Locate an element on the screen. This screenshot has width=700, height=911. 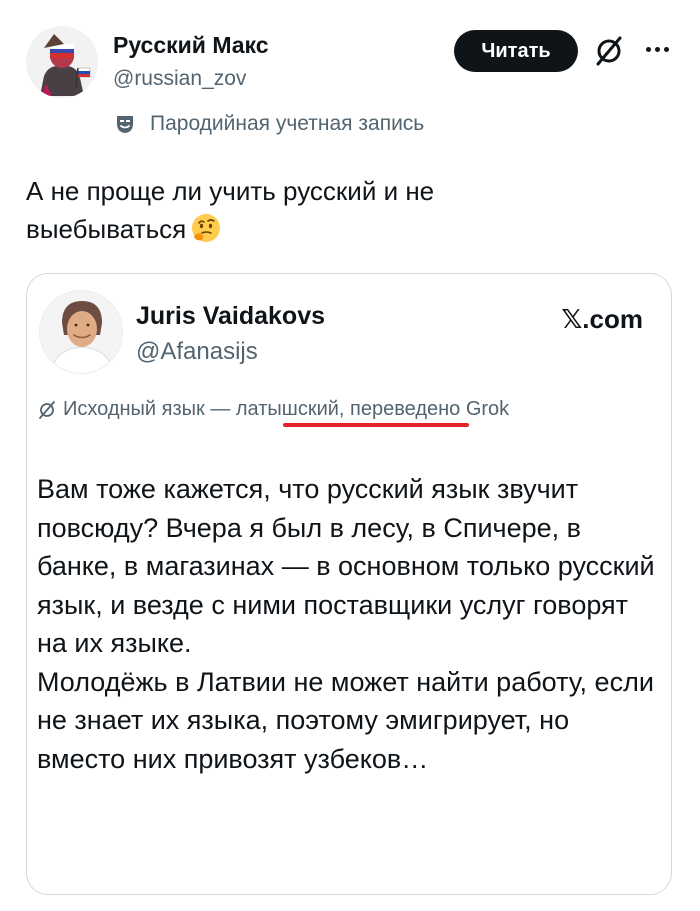
quoted-author-avatar is located at coordinates (81, 332).